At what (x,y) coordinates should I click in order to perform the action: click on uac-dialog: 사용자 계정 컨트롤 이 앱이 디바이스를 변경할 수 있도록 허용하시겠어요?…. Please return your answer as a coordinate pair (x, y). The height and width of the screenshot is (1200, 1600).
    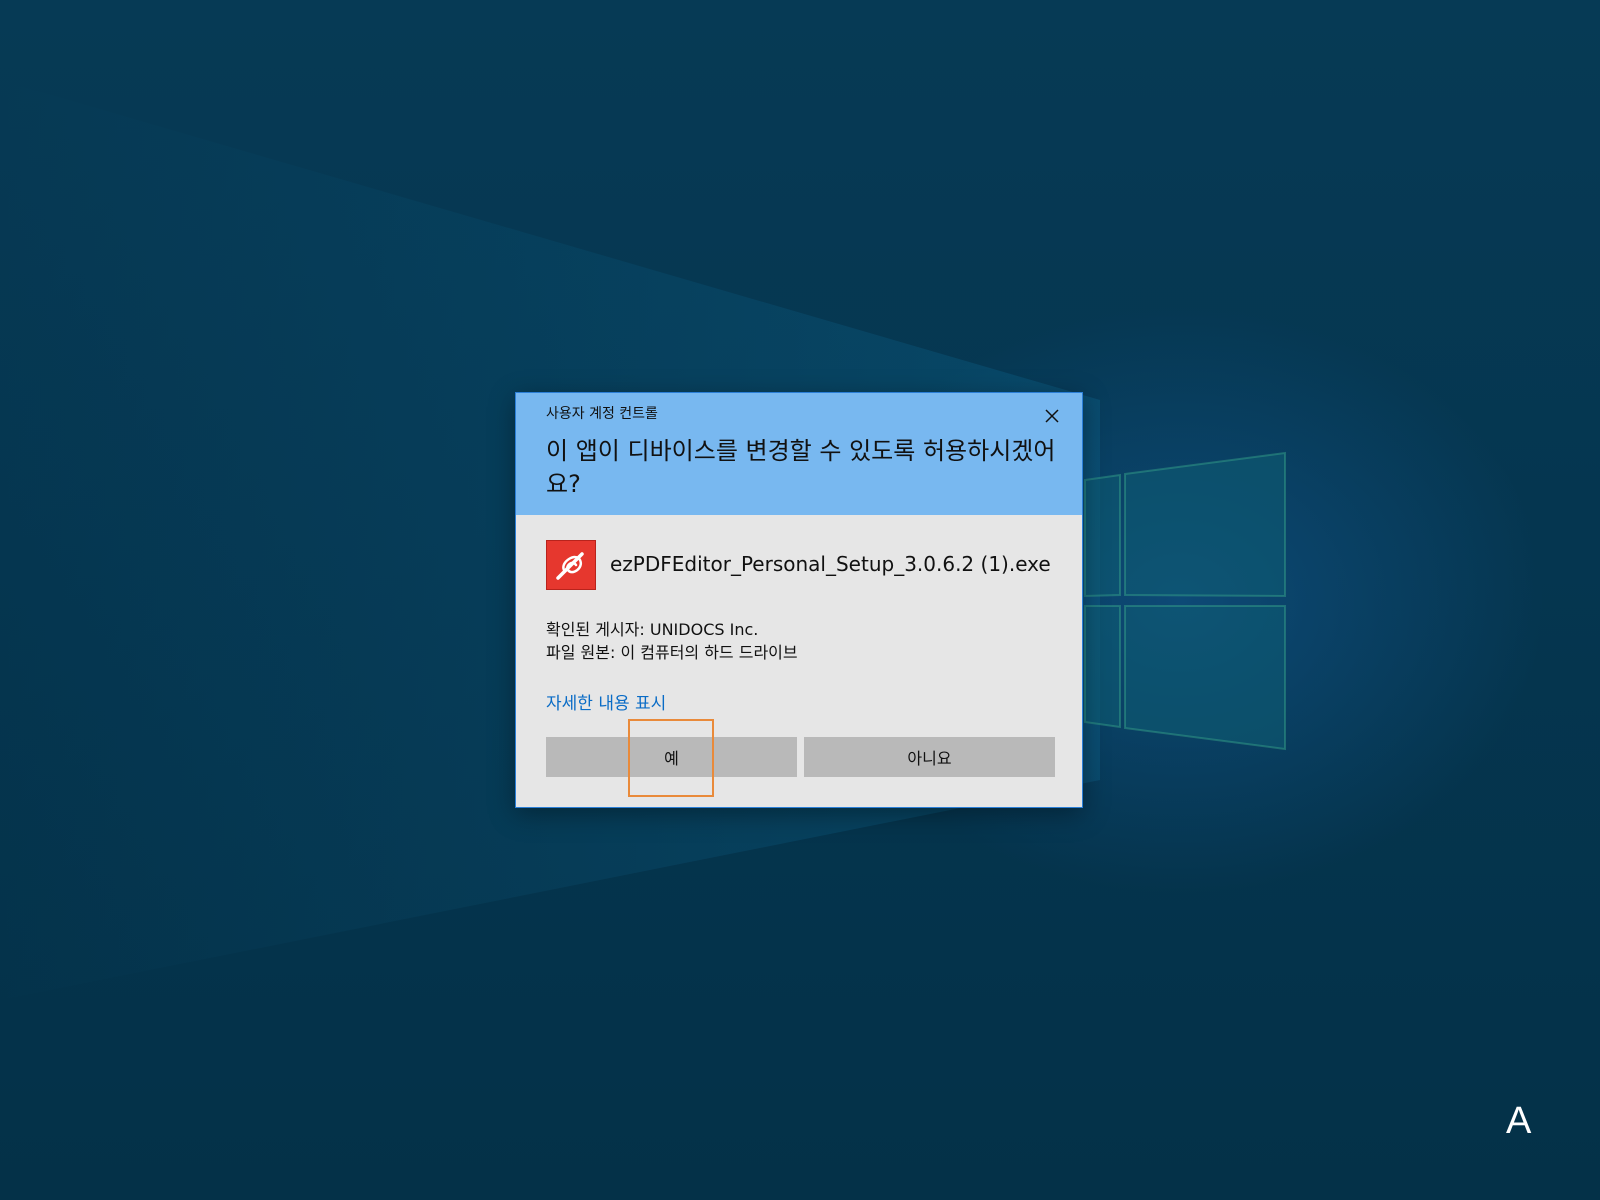
    Looking at the image, I should click on (799, 600).